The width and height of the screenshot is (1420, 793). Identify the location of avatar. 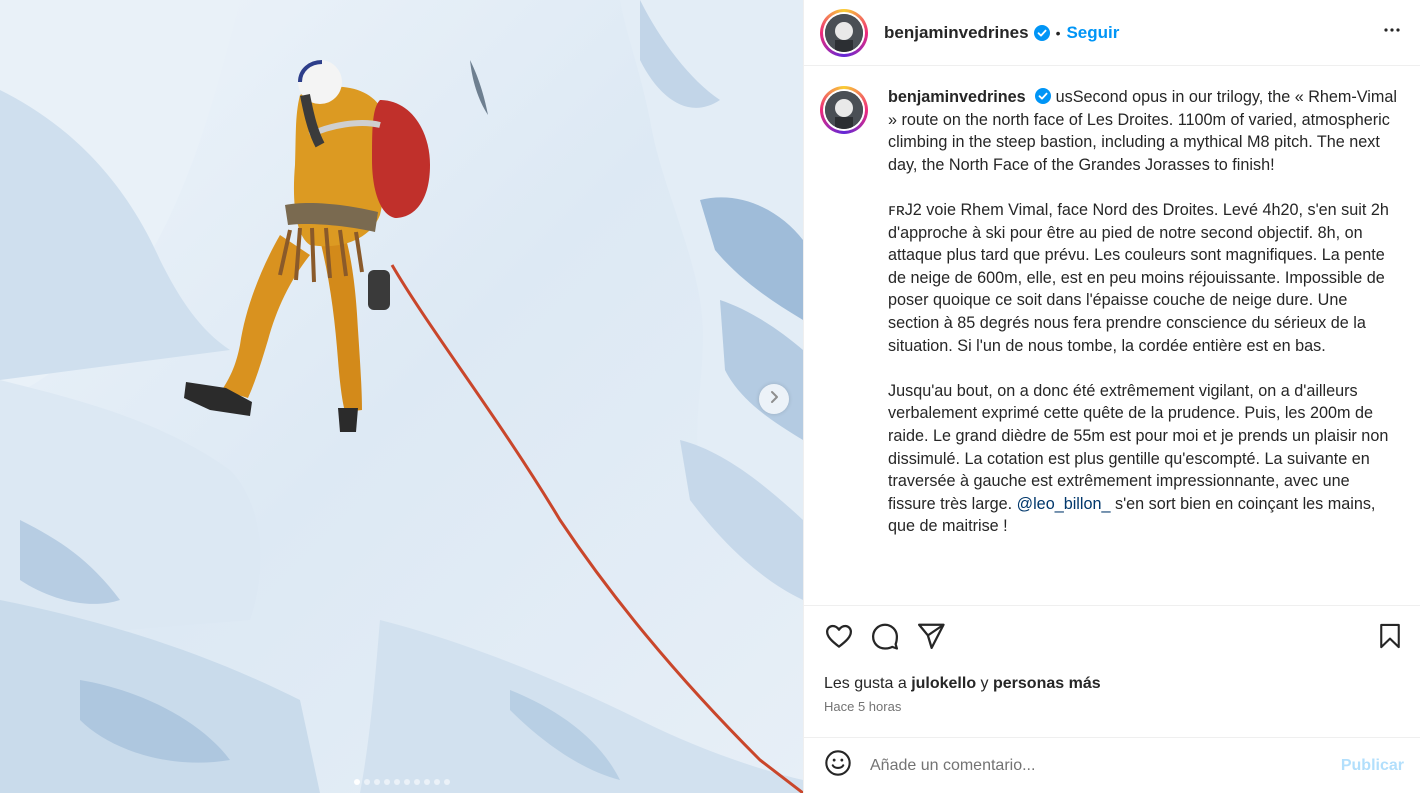
(844, 32).